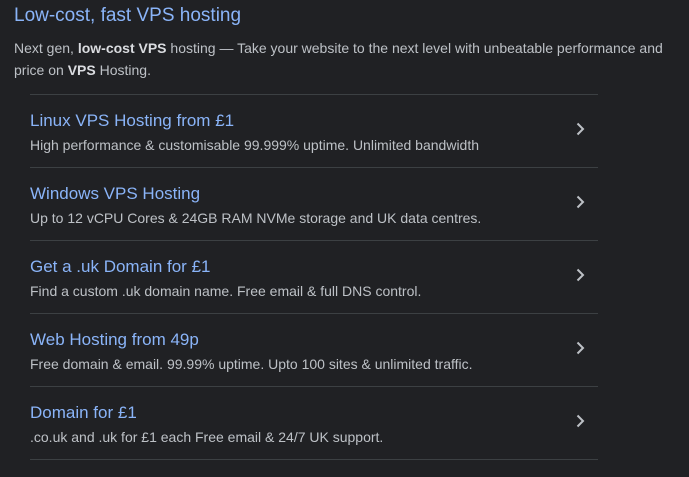  Describe the element at coordinates (114, 340) in the screenshot. I see `sitelink-title: Web Hosting from 49p` at that location.